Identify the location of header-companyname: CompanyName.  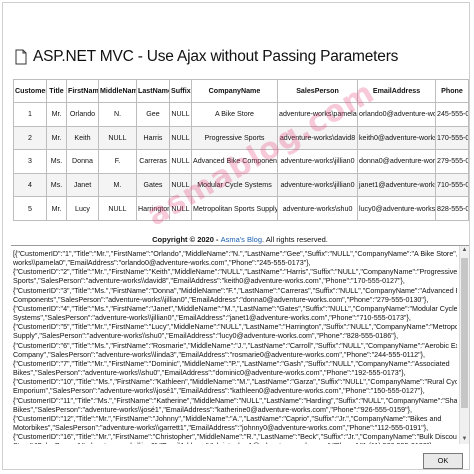
(234, 91).